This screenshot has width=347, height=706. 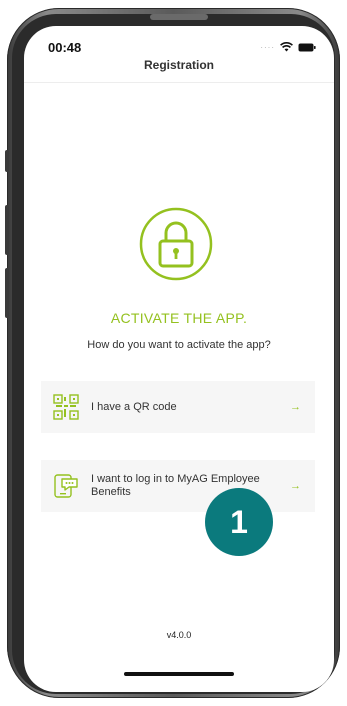 I want to click on mute-switch, so click(x=7, y=161).